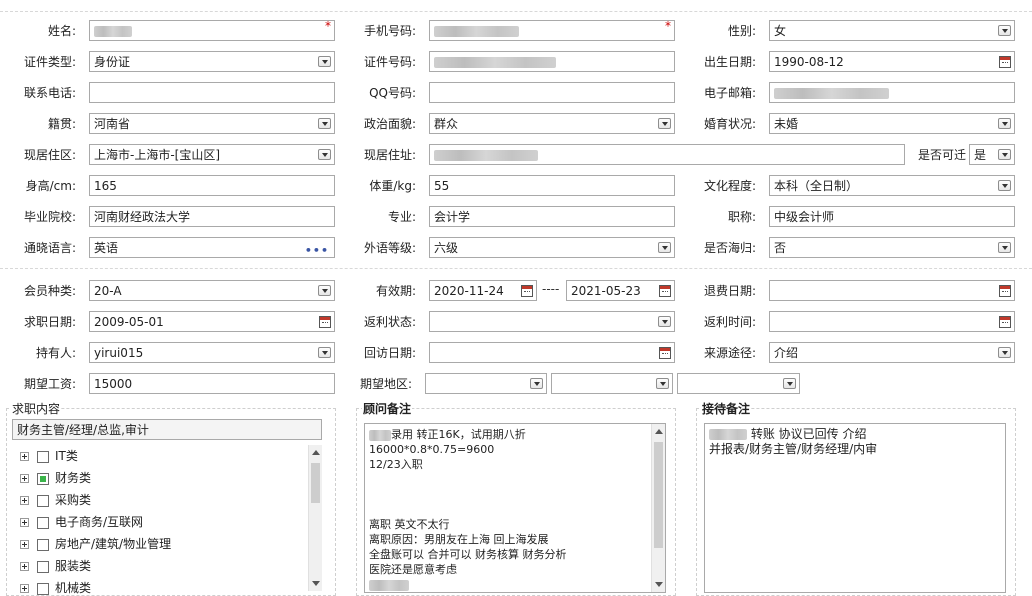  What do you see at coordinates (892, 352) in the screenshot?
I see `source-select: 介绍` at bounding box center [892, 352].